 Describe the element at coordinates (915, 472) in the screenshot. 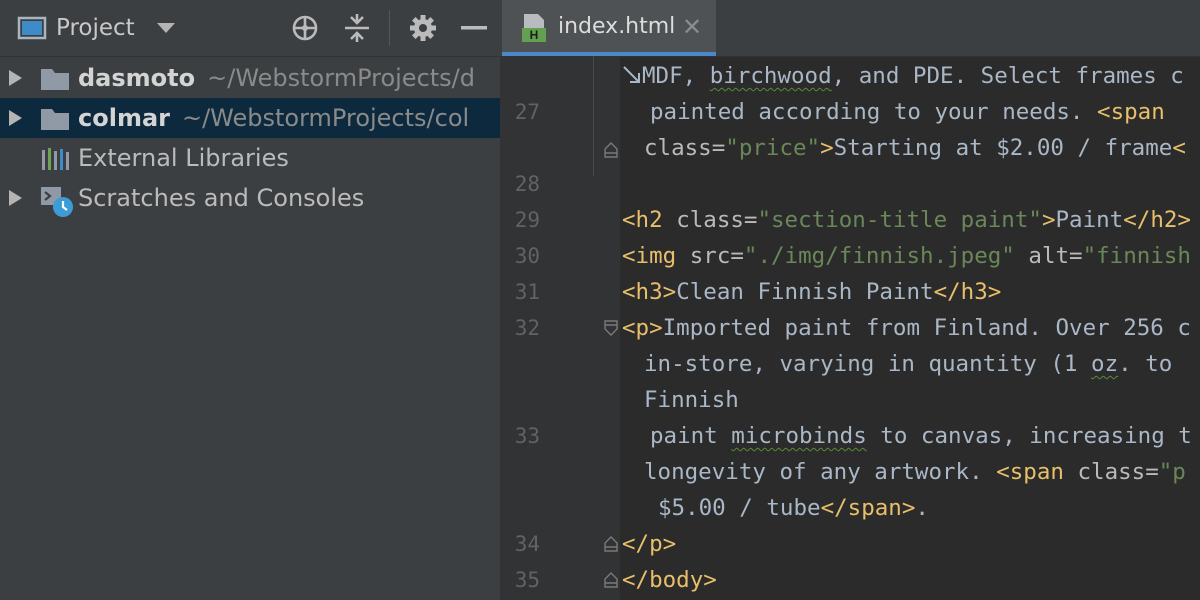

I see `code-line: longevity of any artwork. <span class="p` at that location.